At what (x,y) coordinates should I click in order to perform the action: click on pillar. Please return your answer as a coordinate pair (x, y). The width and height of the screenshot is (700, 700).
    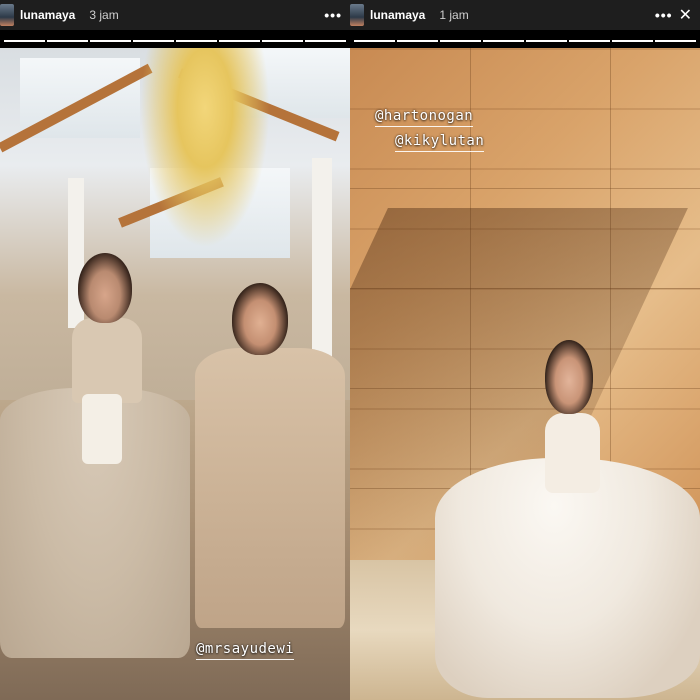
    Looking at the image, I should click on (322, 258).